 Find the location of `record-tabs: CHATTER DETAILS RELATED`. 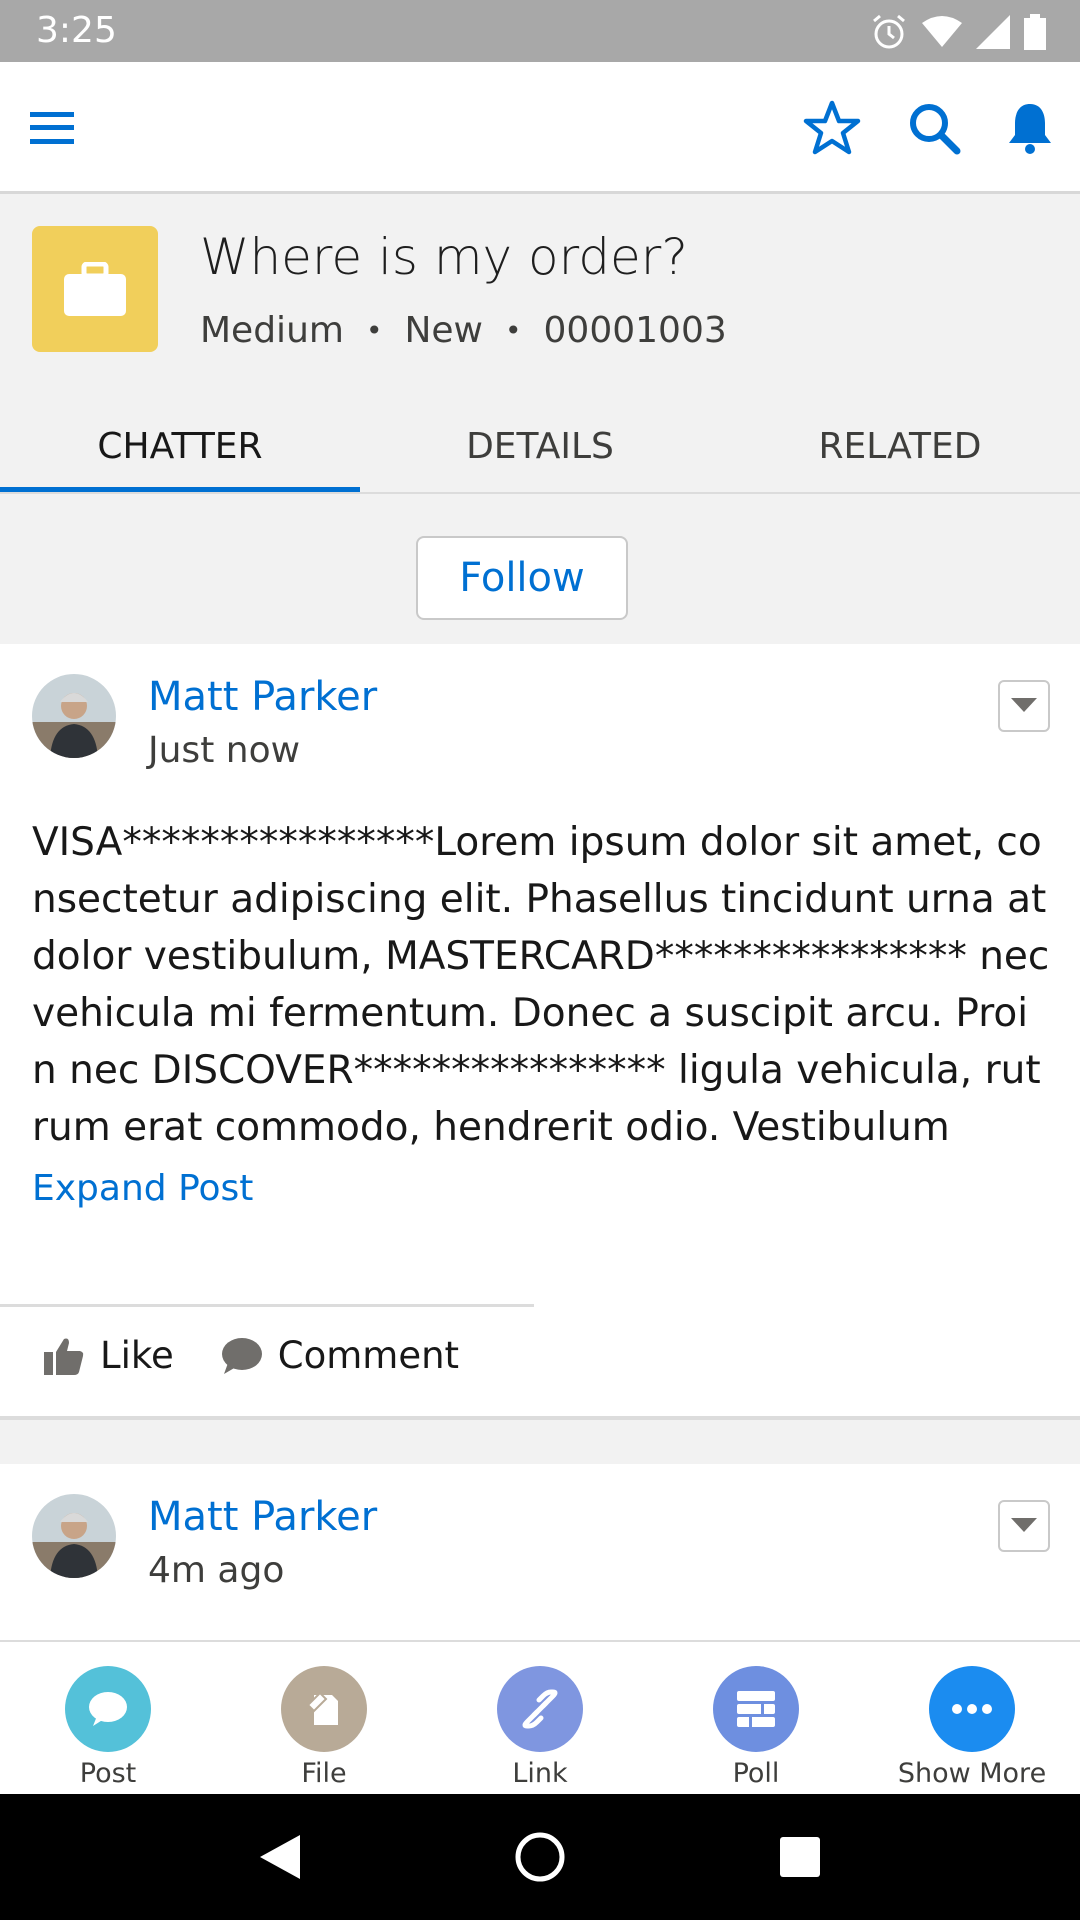

record-tabs: CHATTER DETAILS RELATED is located at coordinates (540, 447).